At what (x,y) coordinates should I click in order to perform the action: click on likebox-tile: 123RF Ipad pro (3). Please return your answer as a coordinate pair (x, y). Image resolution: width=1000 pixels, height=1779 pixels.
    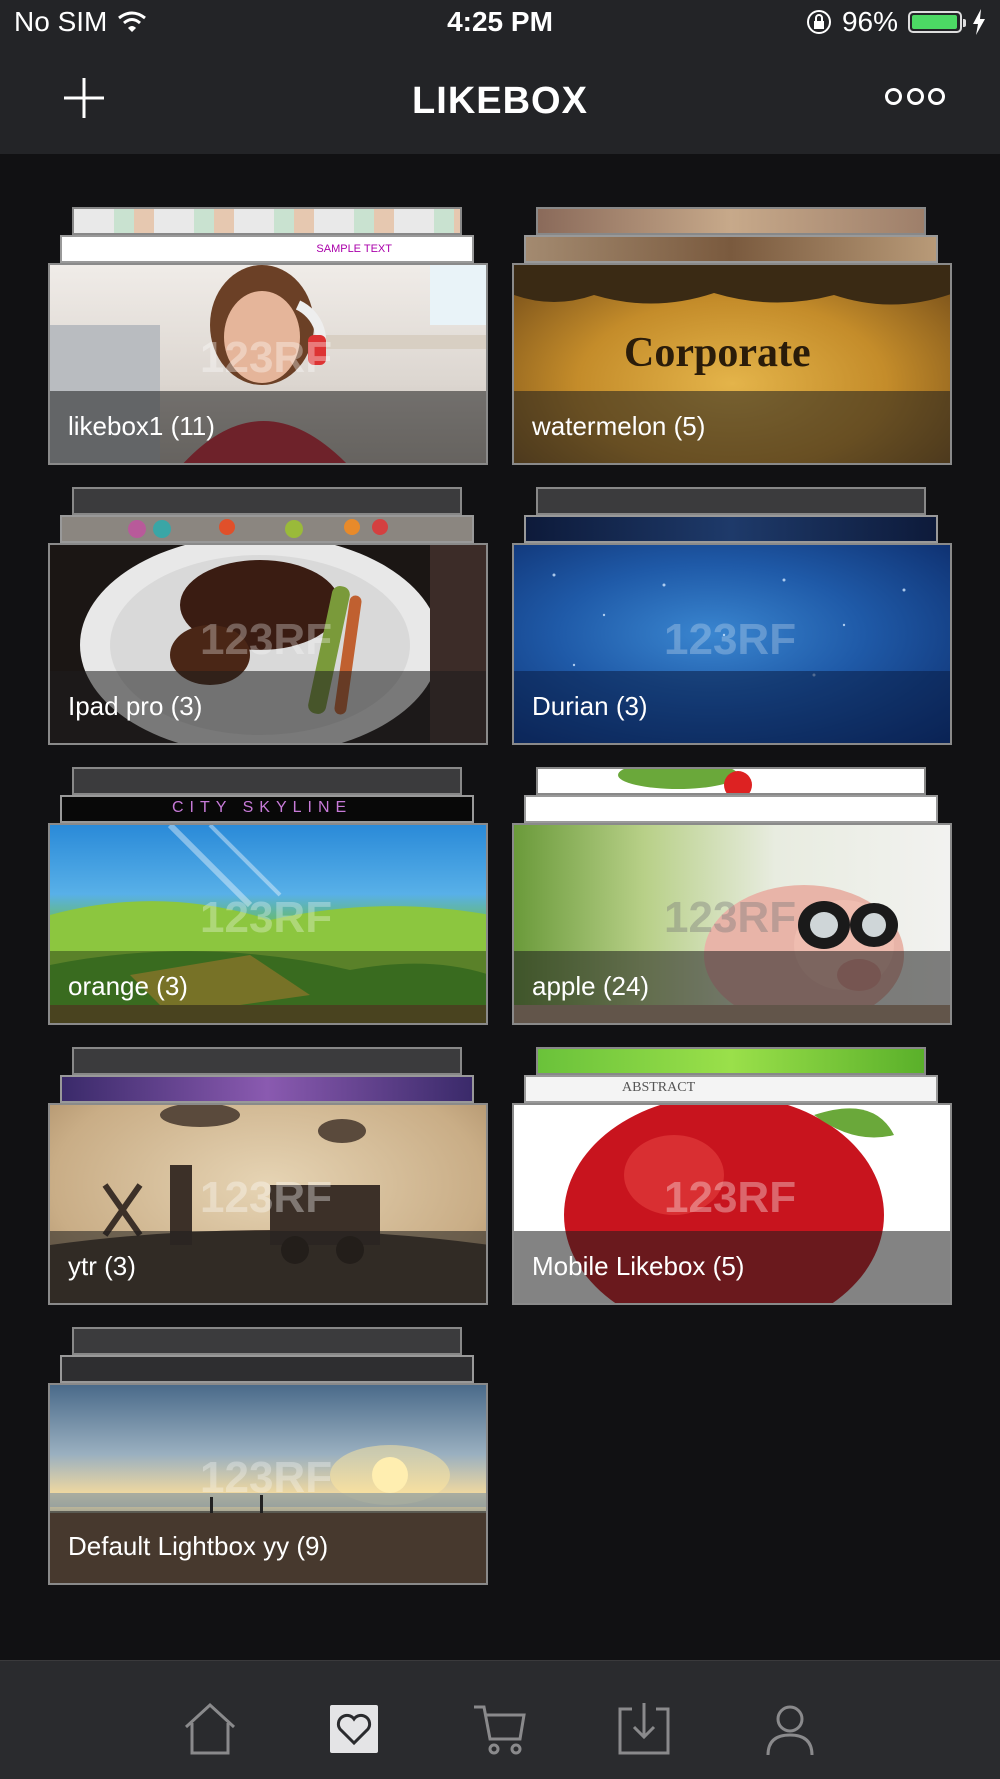
    Looking at the image, I should click on (268, 616).